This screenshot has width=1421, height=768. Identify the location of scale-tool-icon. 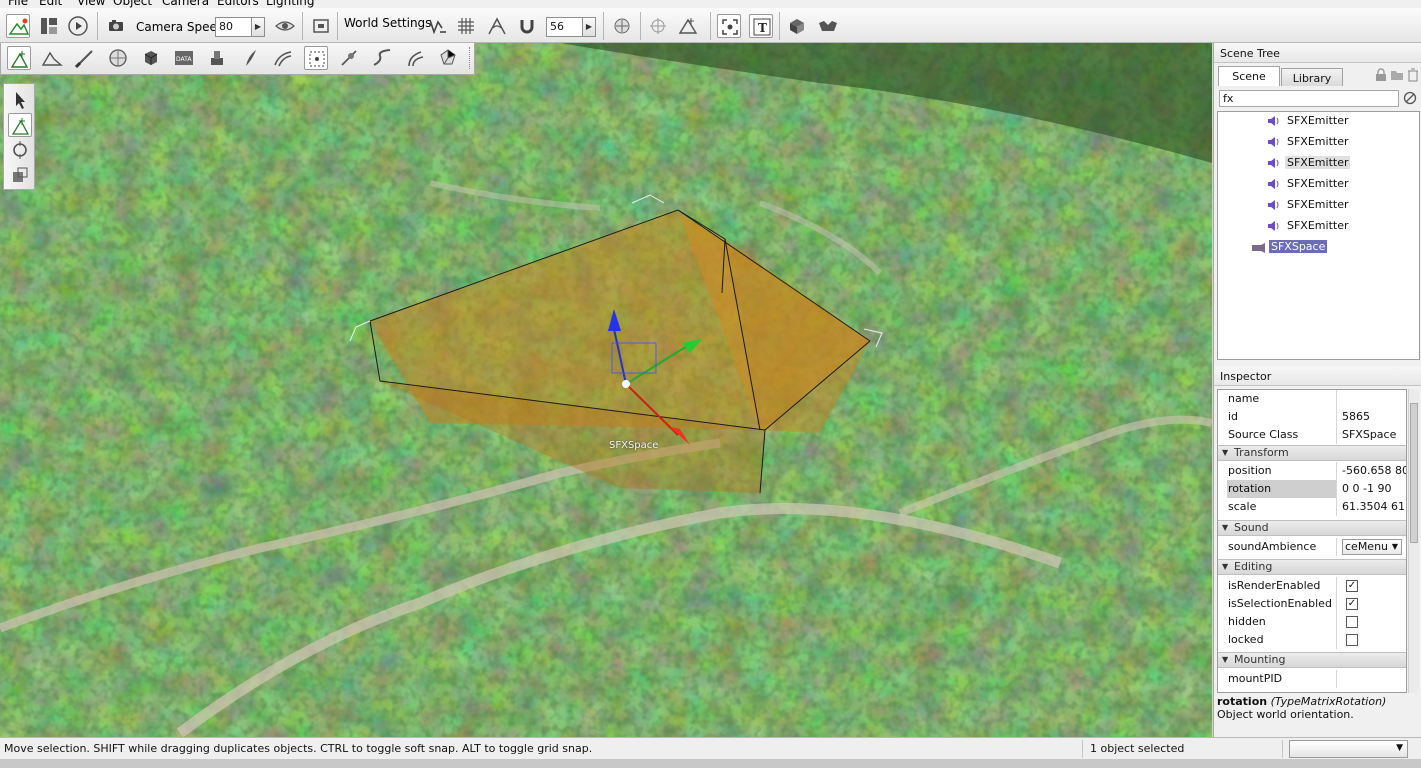
(20, 175).